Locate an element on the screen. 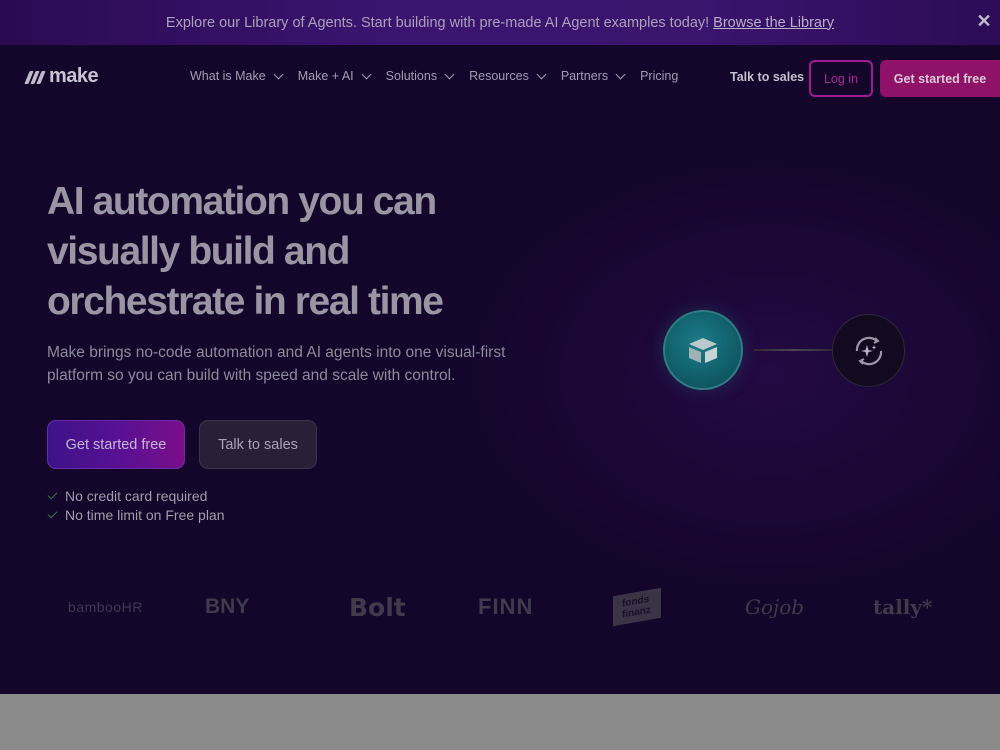  connector-line is located at coordinates (794, 350).